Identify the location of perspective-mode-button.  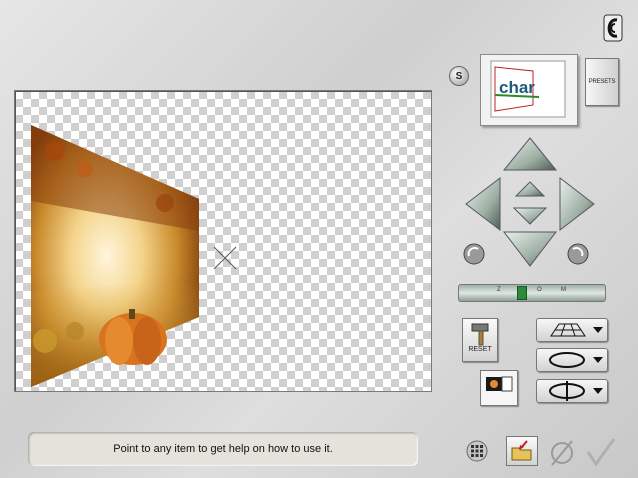
(572, 330).